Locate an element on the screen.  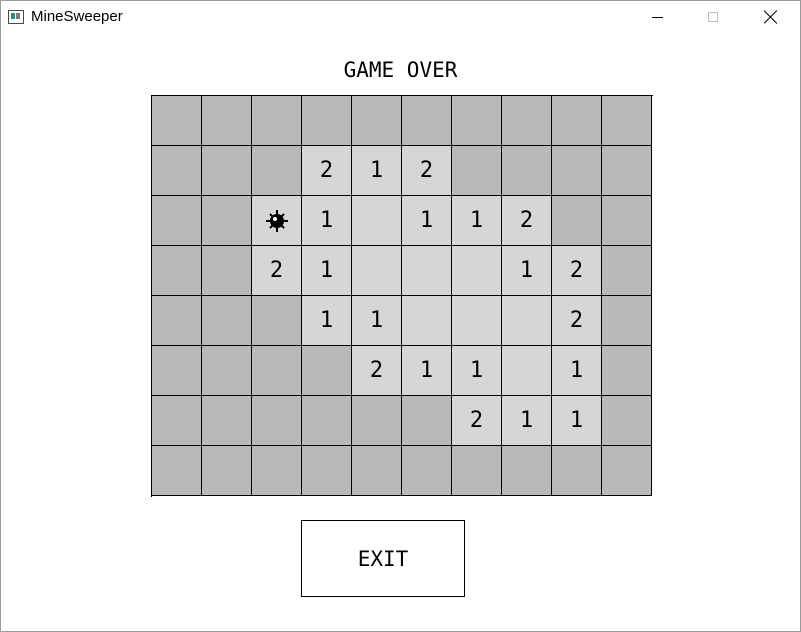
mine-cell is located at coordinates (277, 221).